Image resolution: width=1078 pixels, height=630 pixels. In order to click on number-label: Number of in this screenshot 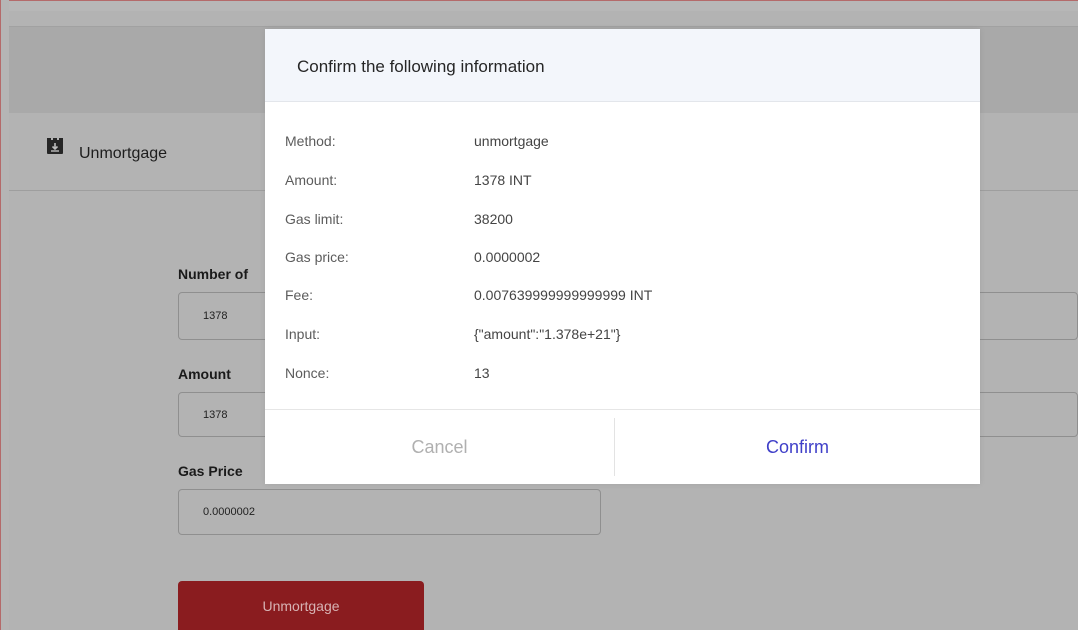, I will do `click(213, 274)`.